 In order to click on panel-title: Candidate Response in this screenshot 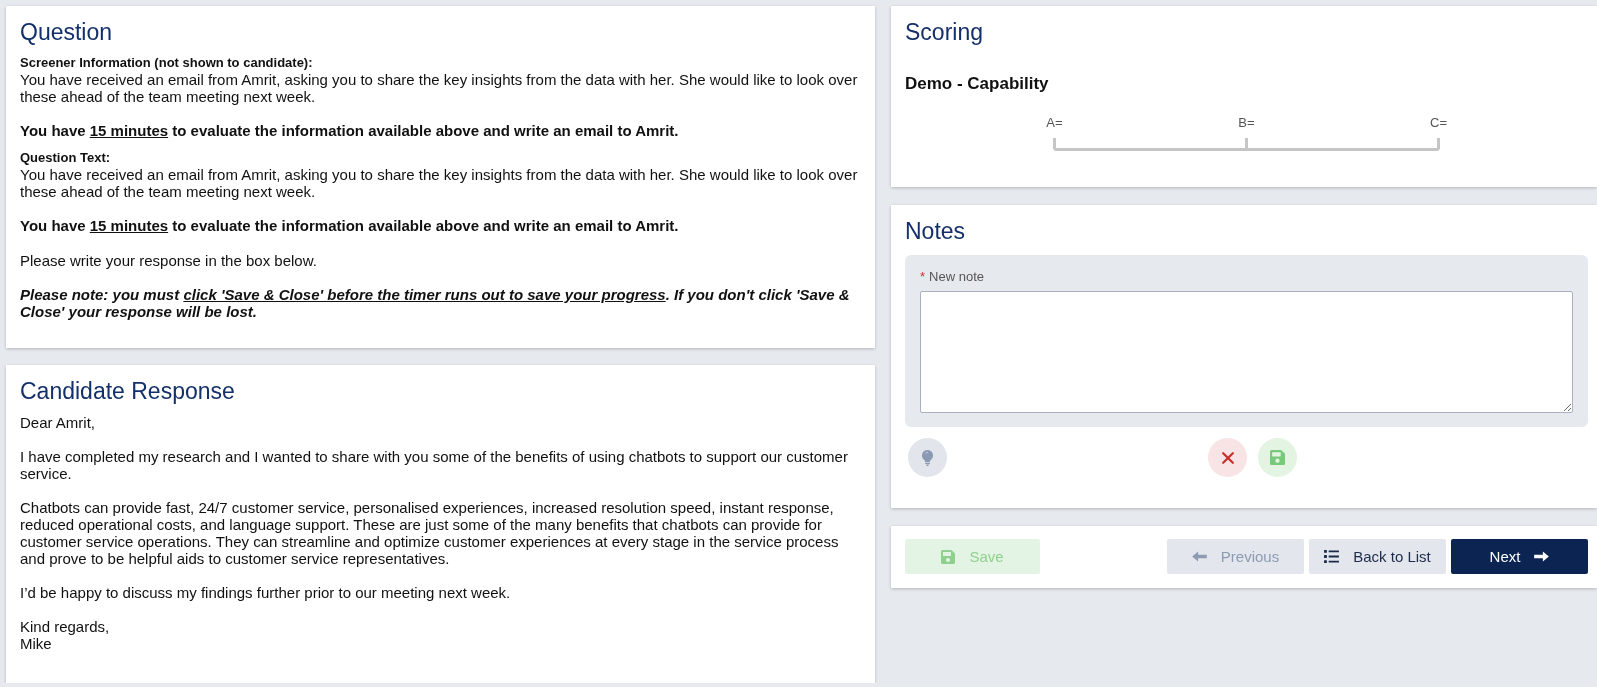, I will do `click(127, 391)`.